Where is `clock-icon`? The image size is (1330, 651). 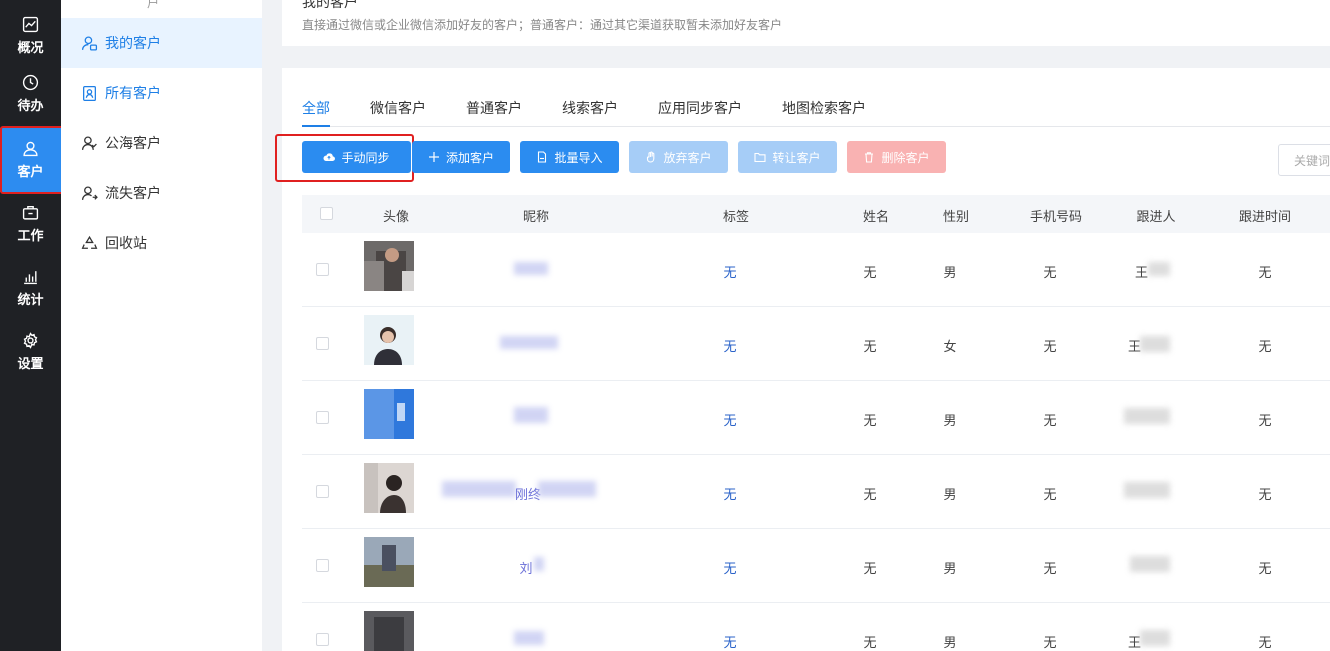 clock-icon is located at coordinates (30, 82).